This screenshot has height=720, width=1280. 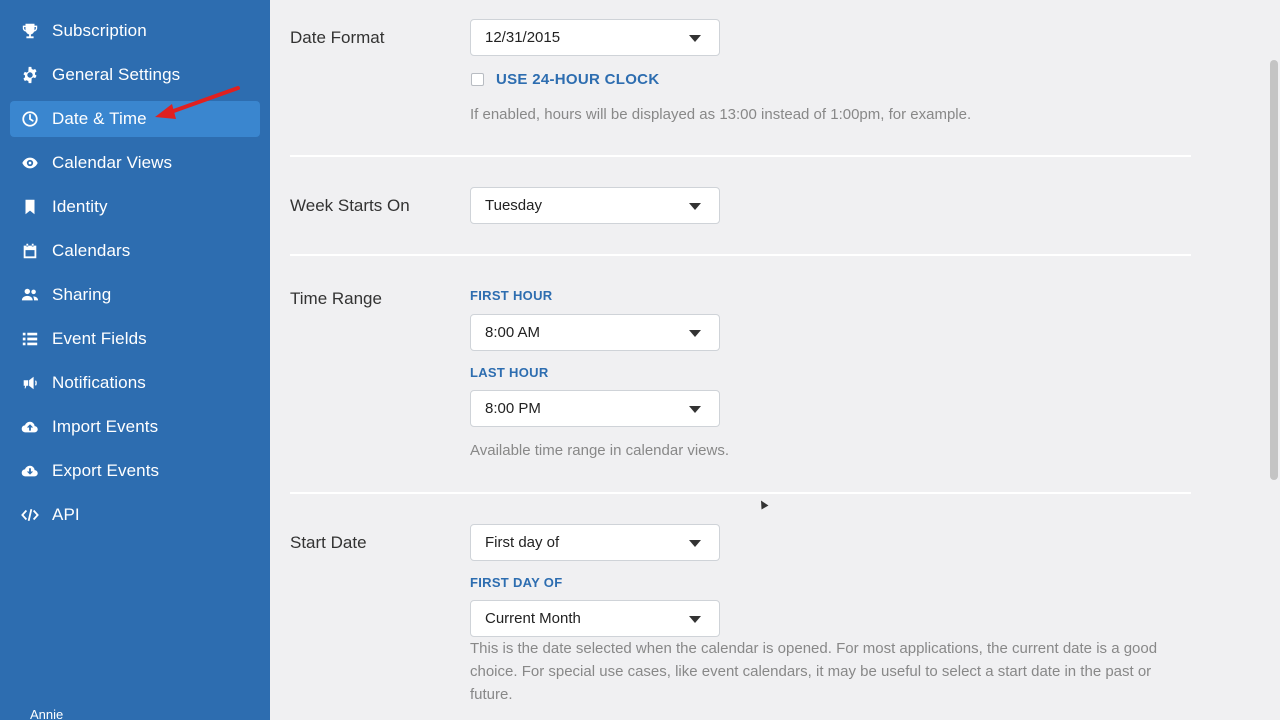 I want to click on week-starts-on-select: Tuesday, so click(x=595, y=205).